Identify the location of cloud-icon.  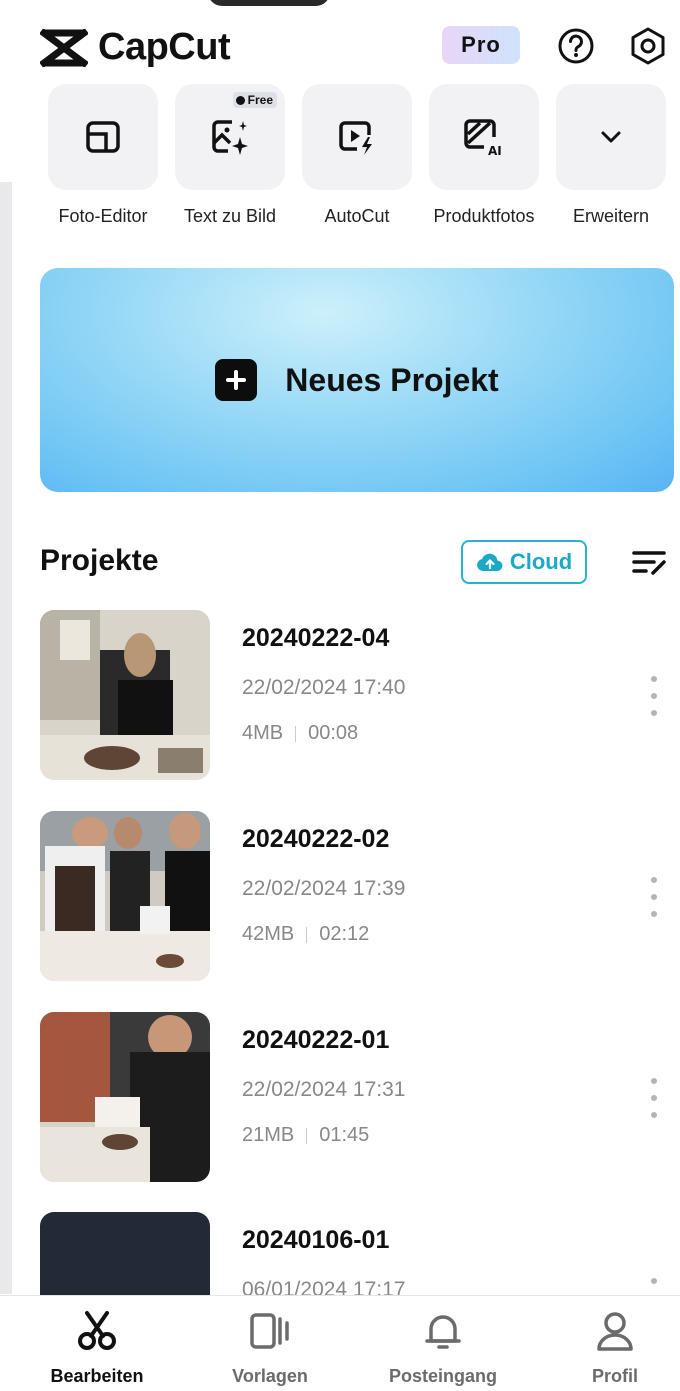
(489, 562).